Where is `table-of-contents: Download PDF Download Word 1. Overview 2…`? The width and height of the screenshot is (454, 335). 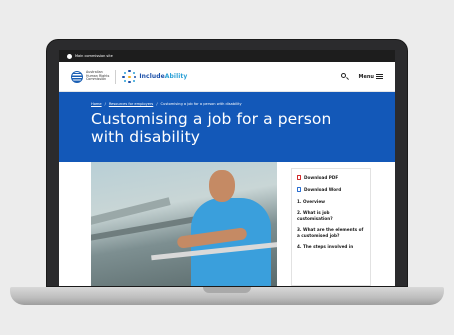
table-of-contents: Download PDF Download Word 1. Overview 2… is located at coordinates (331, 227).